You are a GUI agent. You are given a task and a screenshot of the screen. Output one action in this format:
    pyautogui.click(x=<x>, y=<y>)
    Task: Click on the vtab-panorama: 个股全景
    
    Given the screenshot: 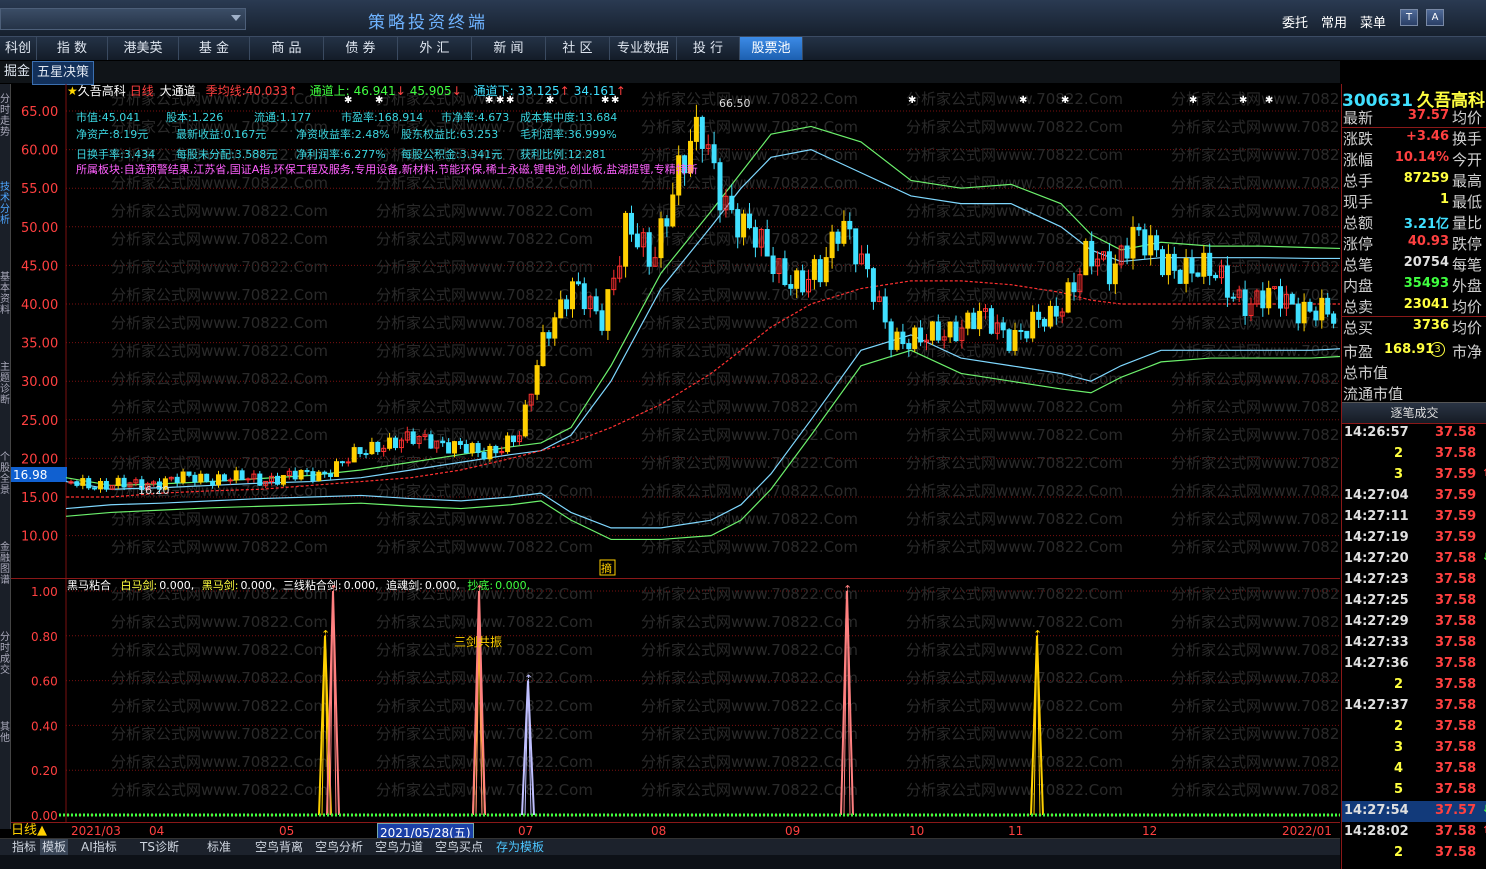 What is the action you would take?
    pyautogui.click(x=5, y=474)
    